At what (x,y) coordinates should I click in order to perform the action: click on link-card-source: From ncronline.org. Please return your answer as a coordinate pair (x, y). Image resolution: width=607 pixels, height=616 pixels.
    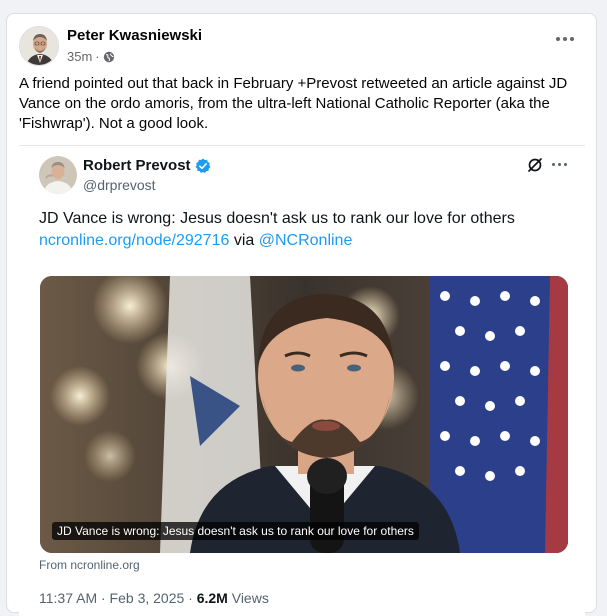
    Looking at the image, I should click on (89, 565).